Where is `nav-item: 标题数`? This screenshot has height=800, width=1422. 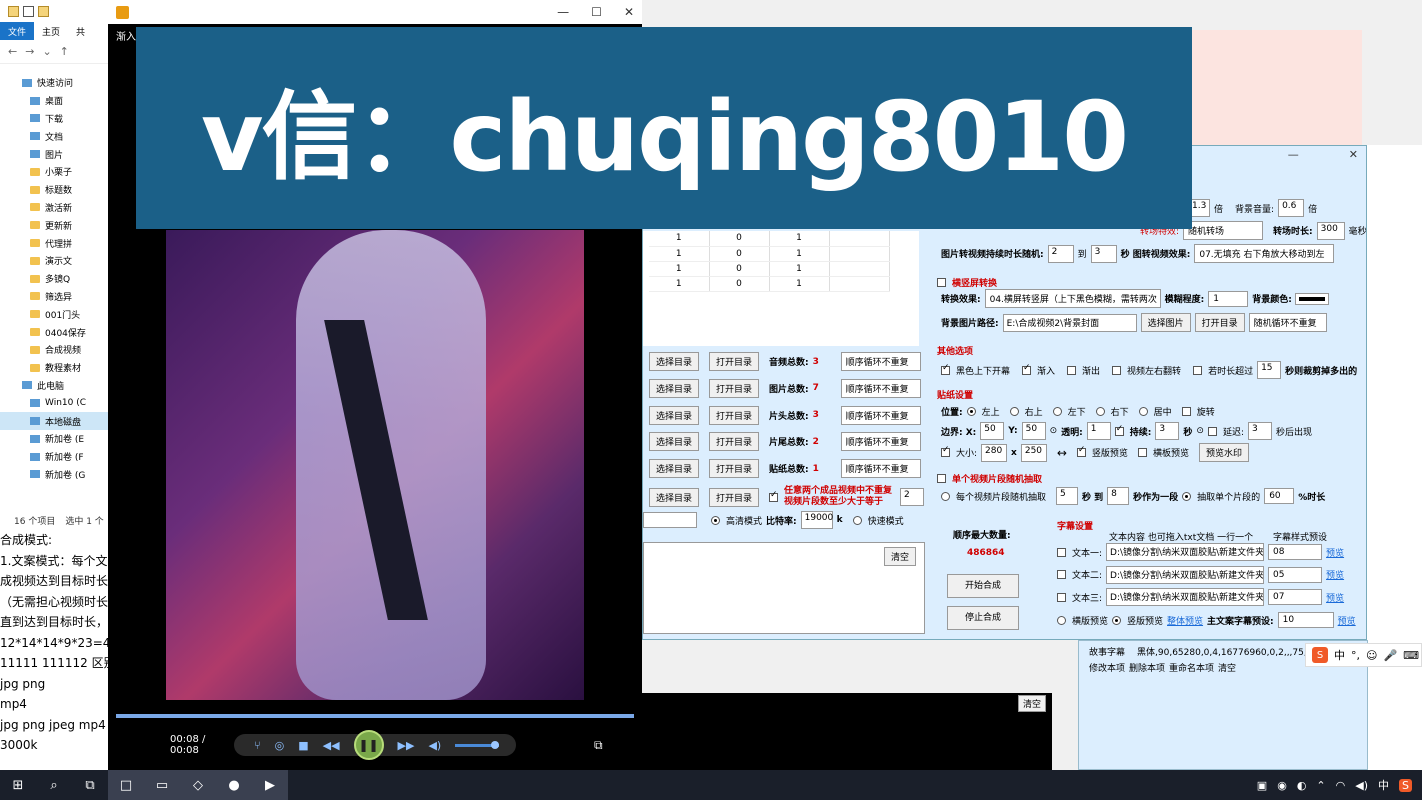
nav-item: 标题数 is located at coordinates (54, 190).